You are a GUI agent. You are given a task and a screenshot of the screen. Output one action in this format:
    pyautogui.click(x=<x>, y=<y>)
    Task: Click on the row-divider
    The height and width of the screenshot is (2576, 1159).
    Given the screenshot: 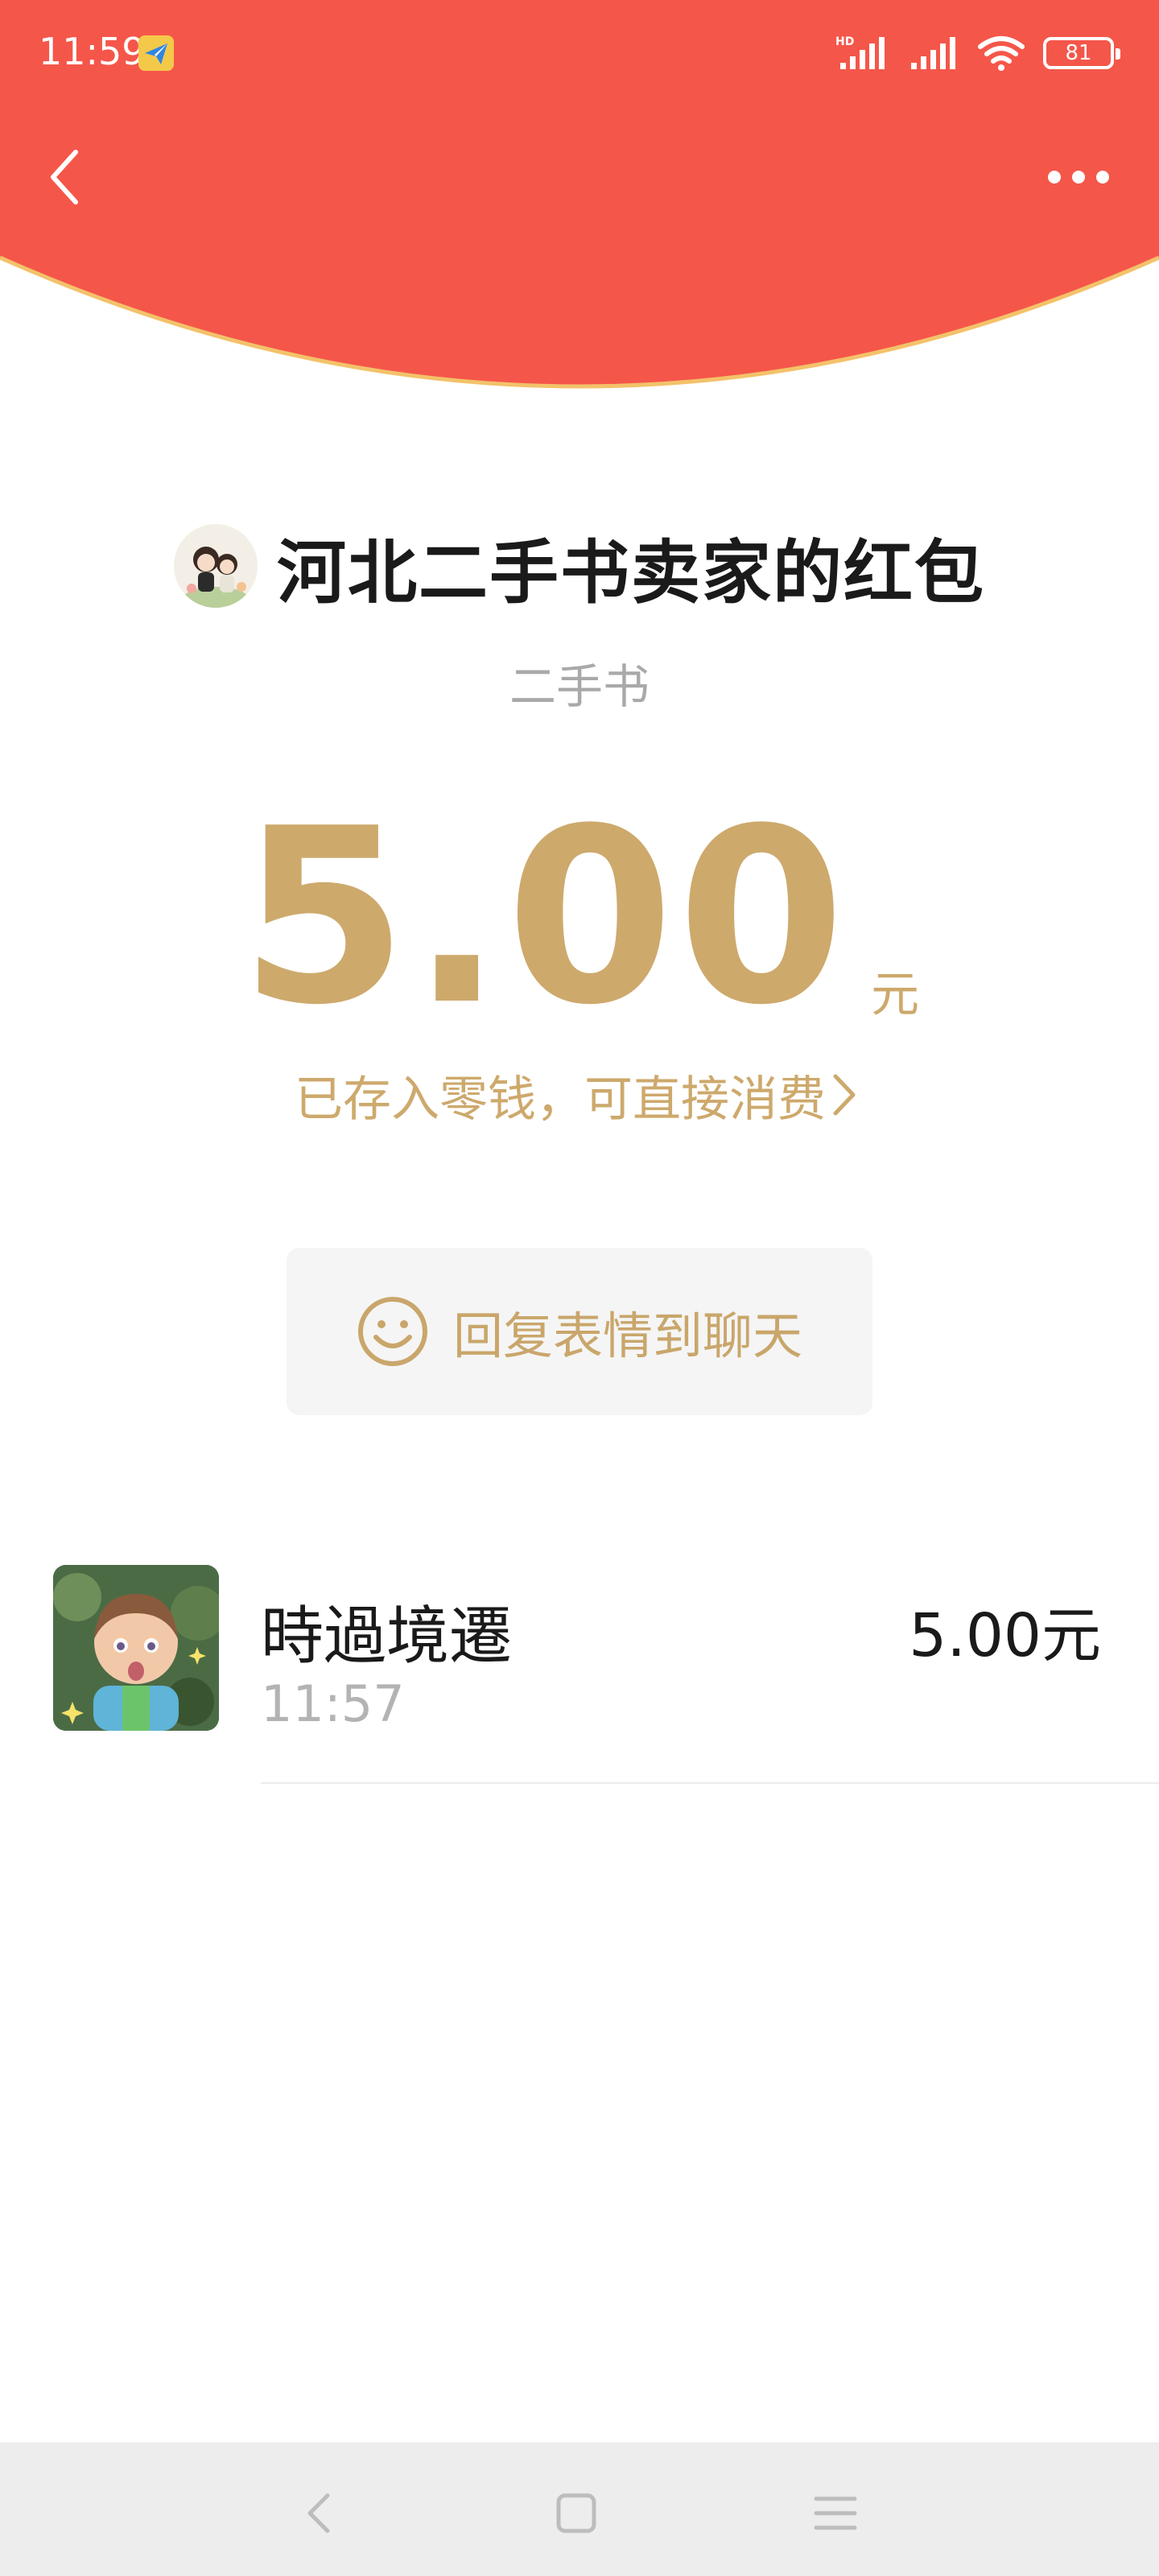 What is the action you would take?
    pyautogui.click(x=710, y=1783)
    